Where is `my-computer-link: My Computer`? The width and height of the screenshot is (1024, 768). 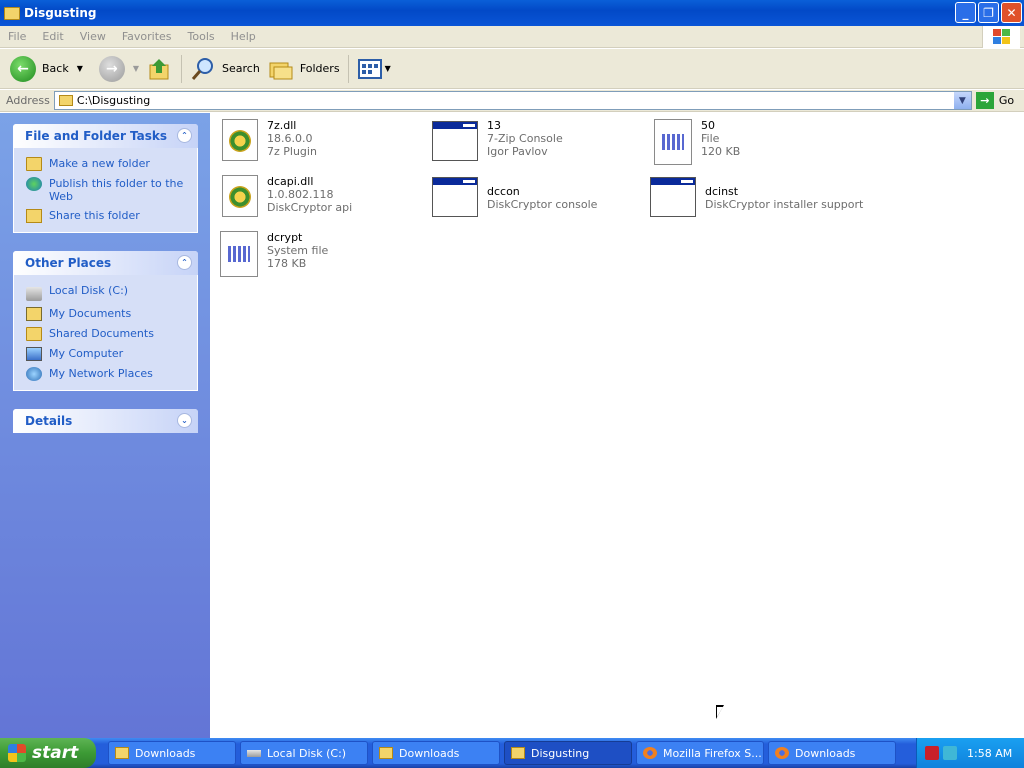
my-computer-link: My Computer is located at coordinates (106, 354).